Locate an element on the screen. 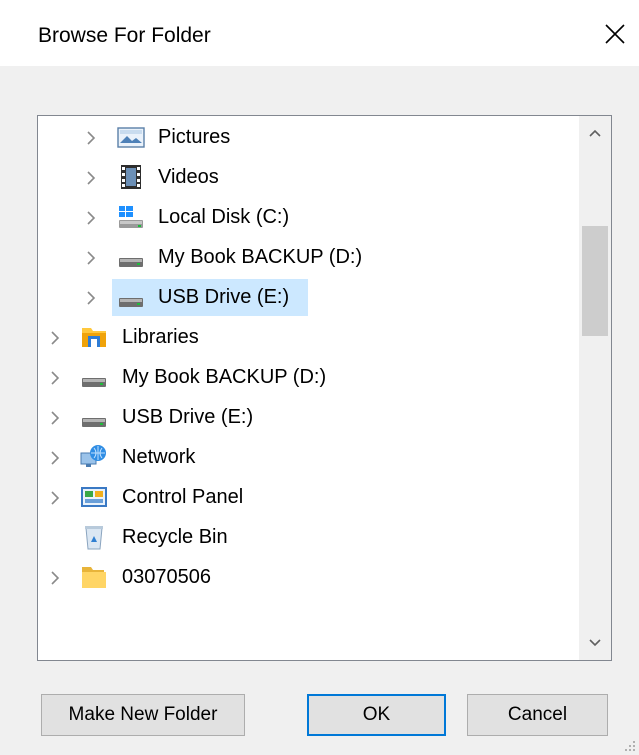  tree-item-label: Libraries is located at coordinates (160, 337).